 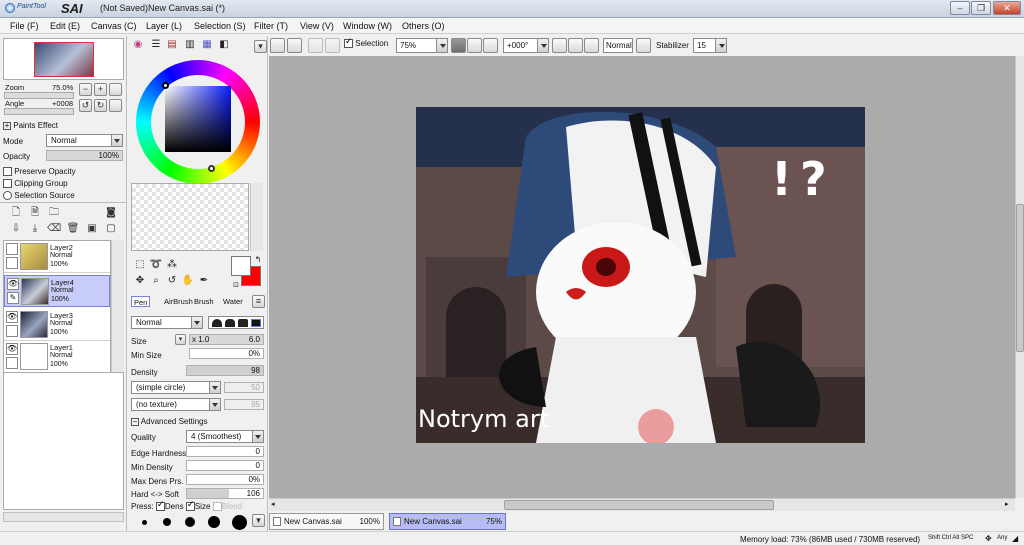 What do you see at coordinates (35, 213) in the screenshot?
I see `new-linework-layer-icon: 🗎` at bounding box center [35, 213].